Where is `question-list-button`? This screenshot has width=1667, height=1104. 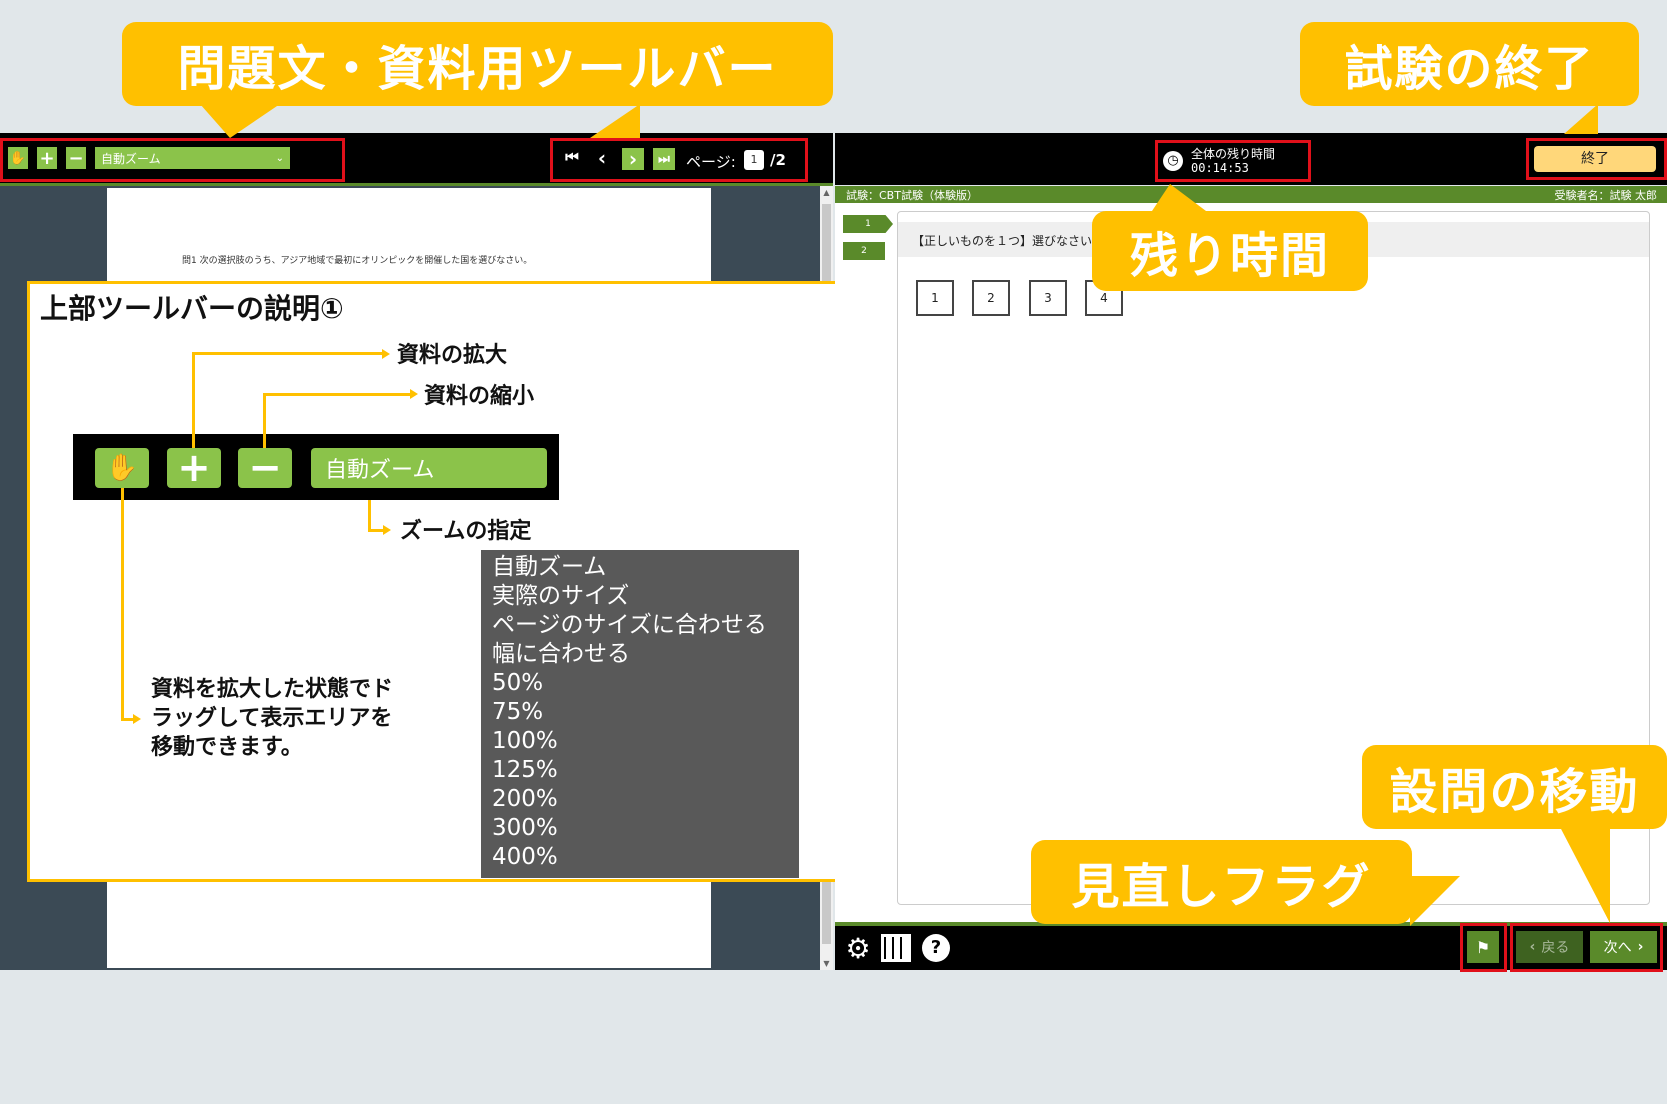
question-list-button is located at coordinates (897, 949).